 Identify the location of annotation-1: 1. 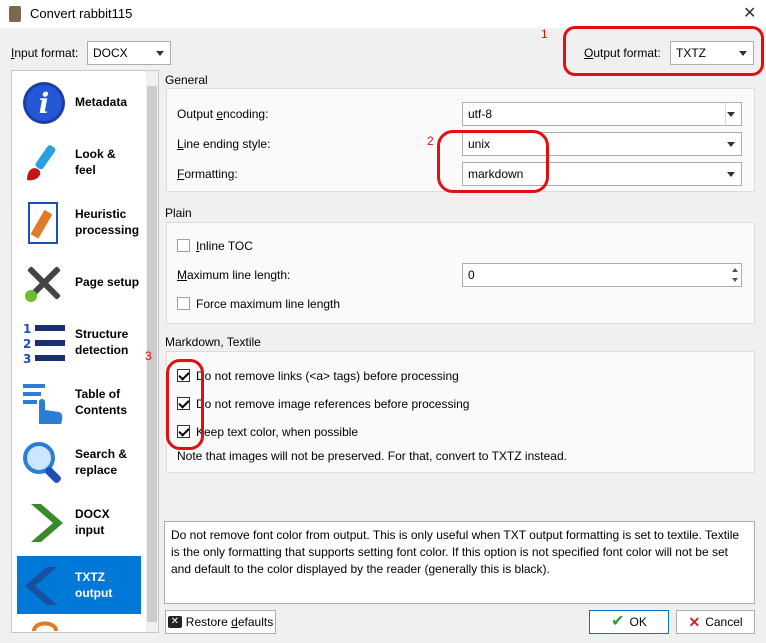
(544, 34).